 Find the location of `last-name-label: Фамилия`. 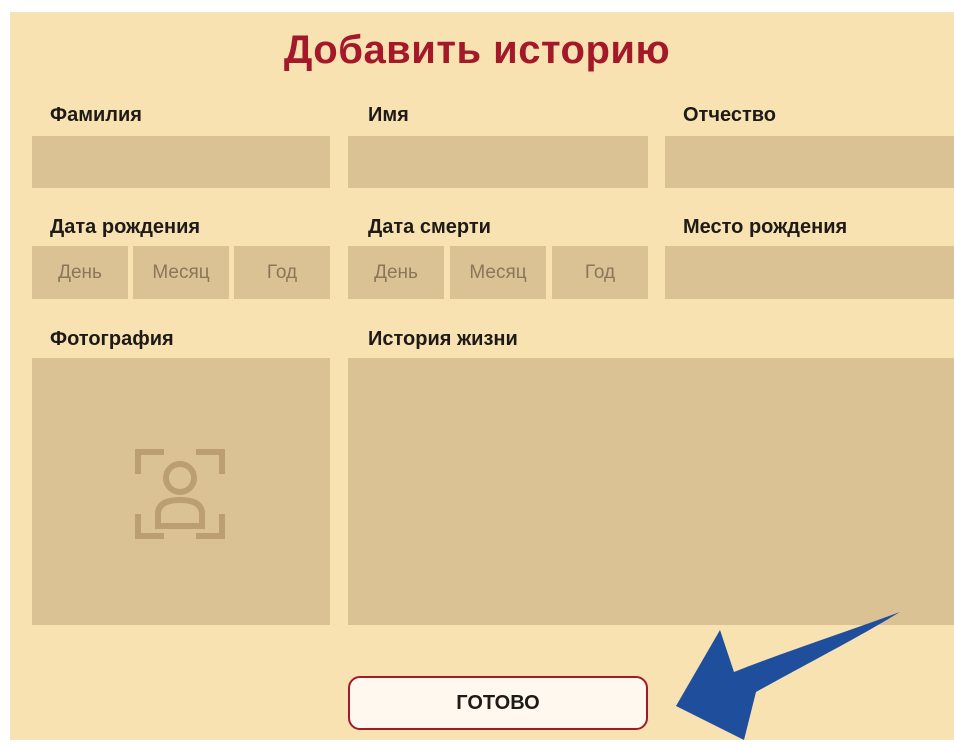

last-name-label: Фамилия is located at coordinates (96, 115).